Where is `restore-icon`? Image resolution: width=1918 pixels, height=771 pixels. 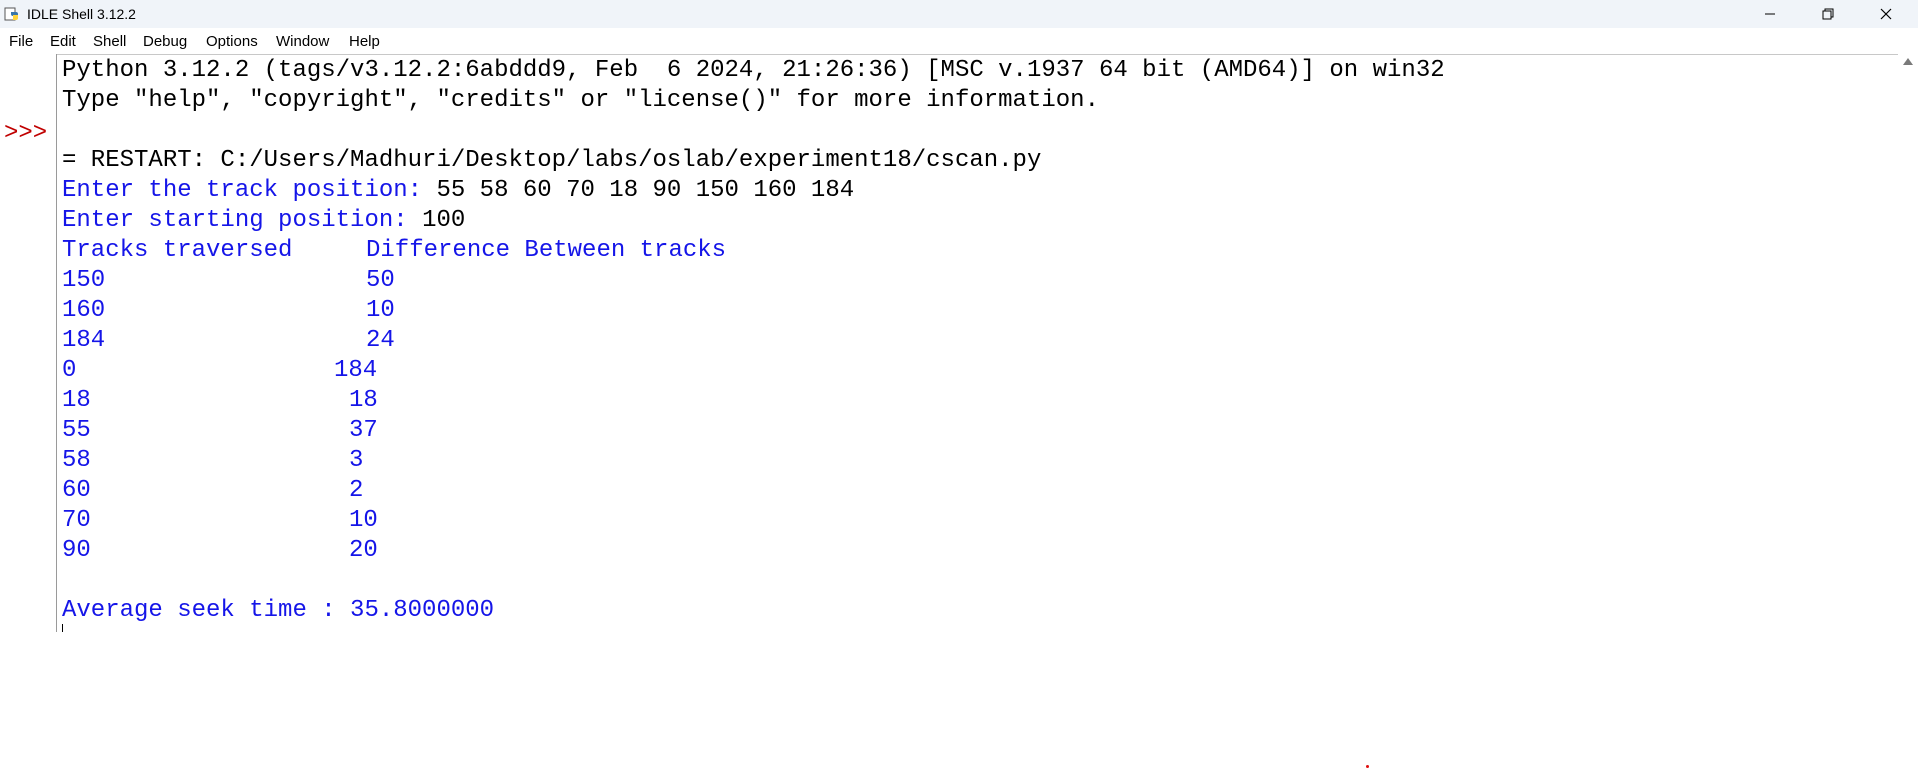 restore-icon is located at coordinates (1828, 14).